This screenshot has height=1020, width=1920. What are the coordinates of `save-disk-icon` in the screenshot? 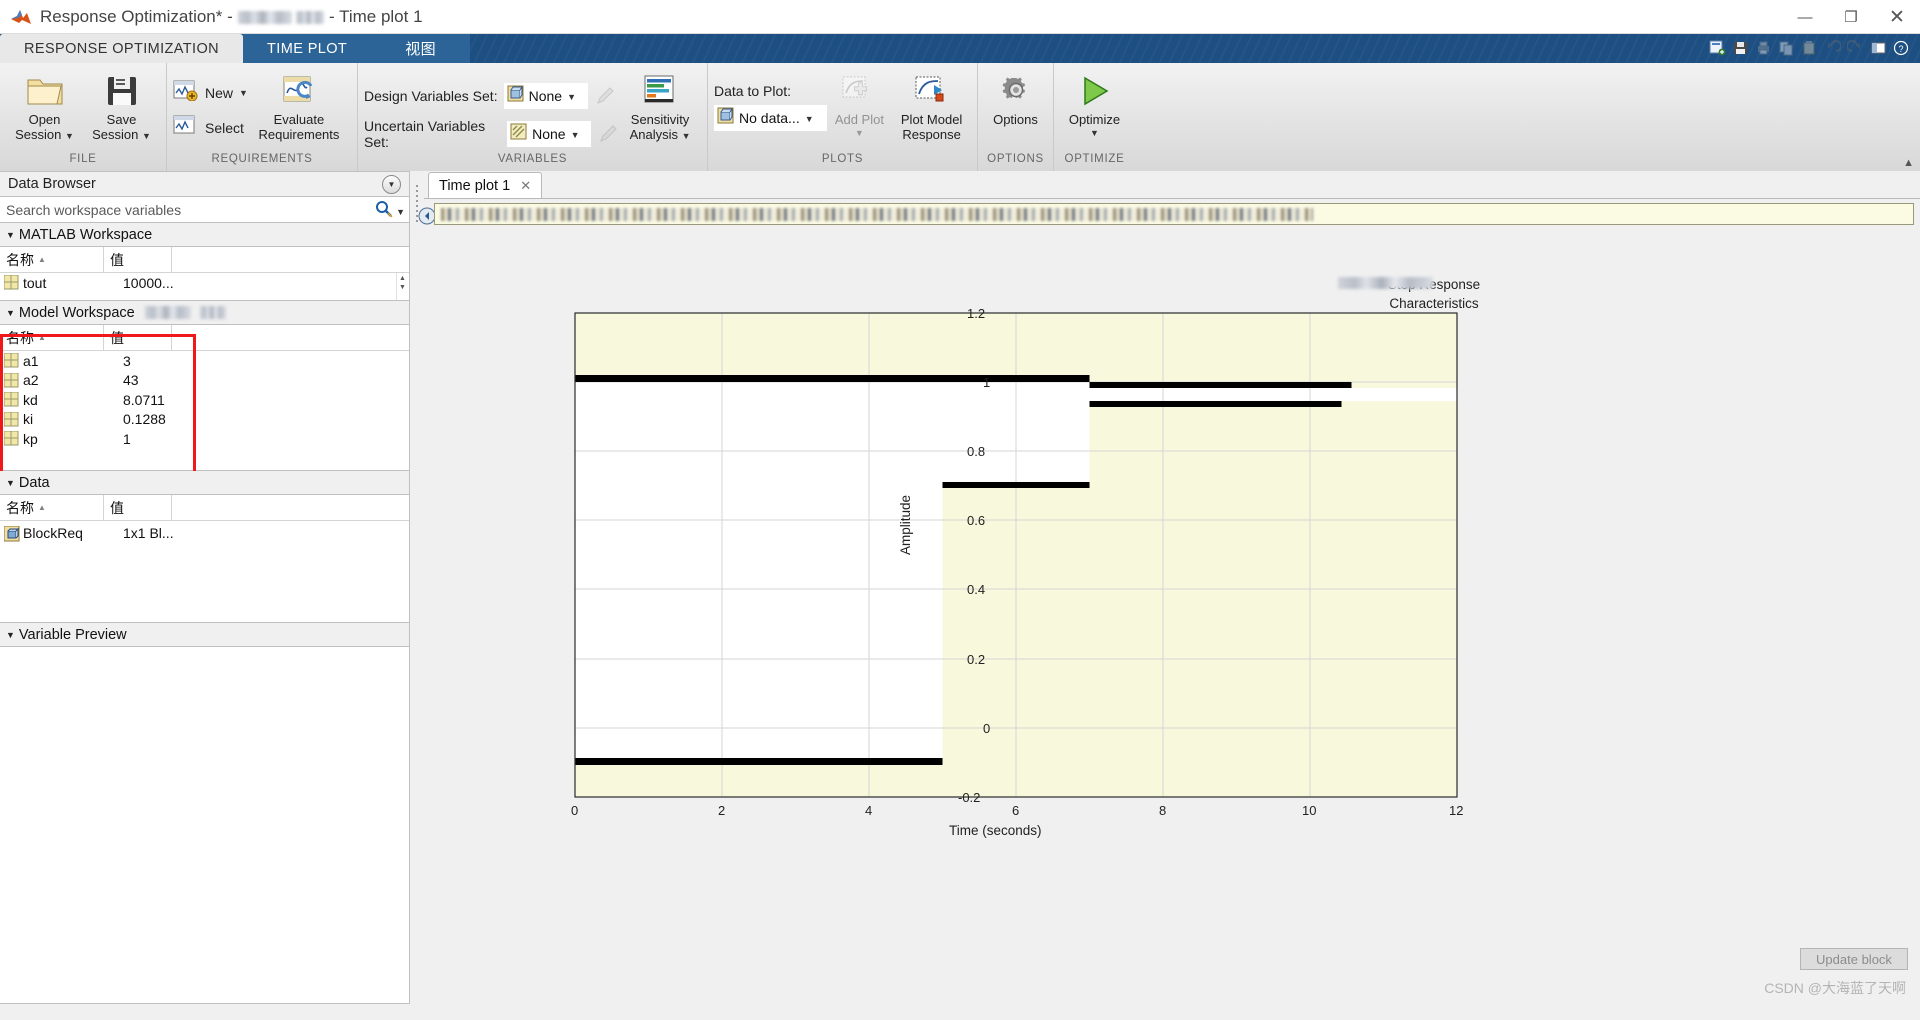 It's located at (122, 91).